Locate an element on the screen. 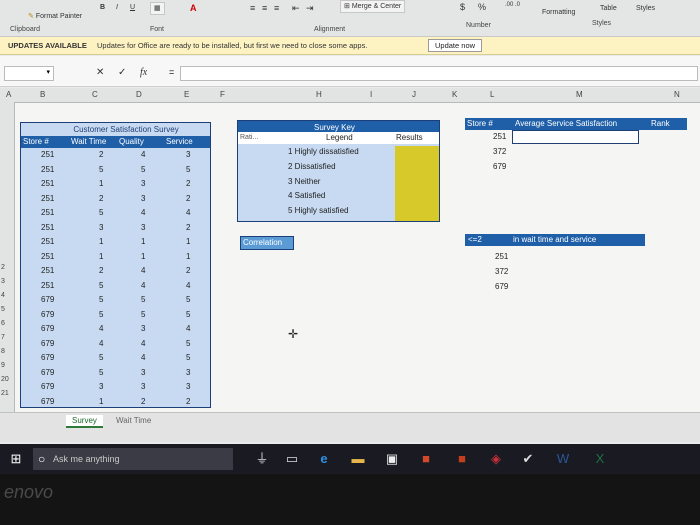 Image resolution: width=700 pixels, height=525 pixels. tab-wait-time: Wait Time is located at coordinates (133, 420).